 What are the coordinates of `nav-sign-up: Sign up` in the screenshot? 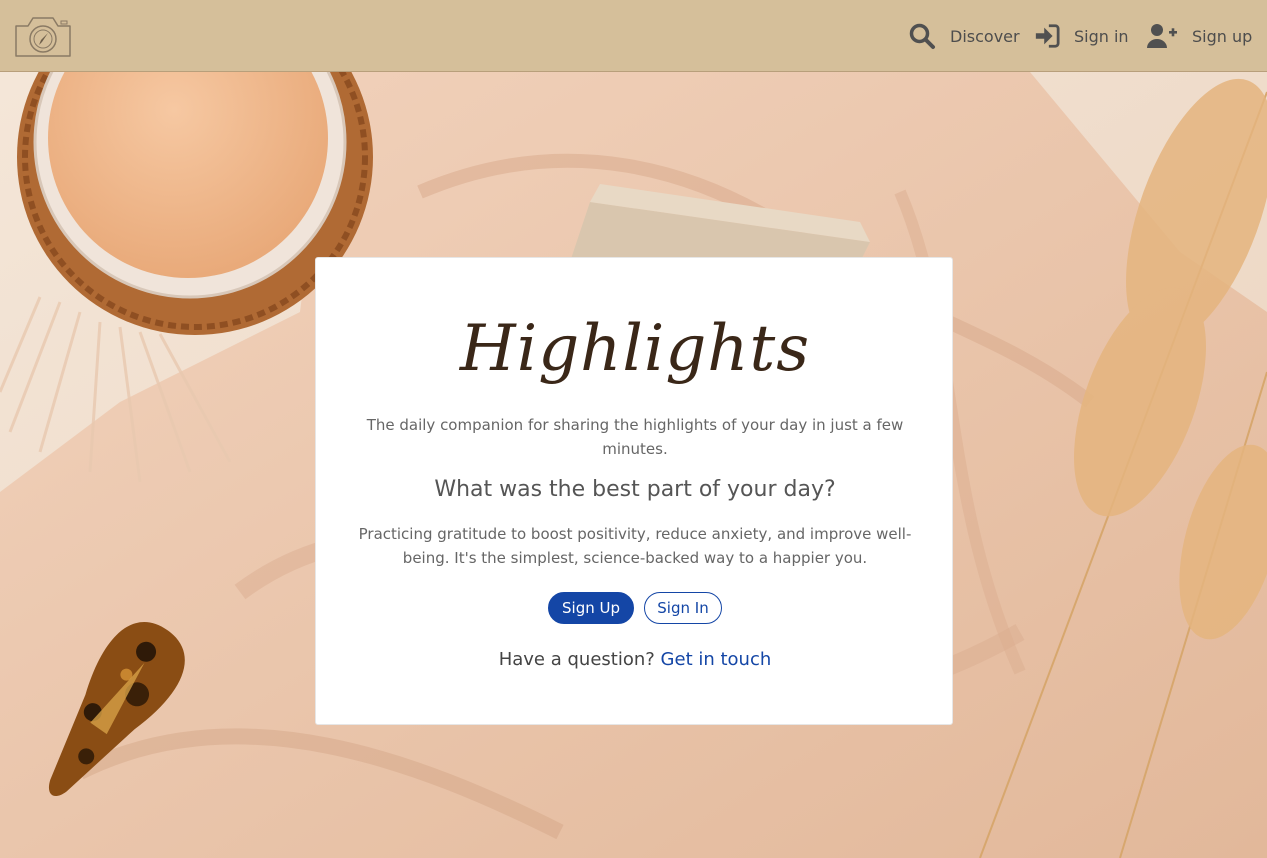 It's located at (1199, 36).